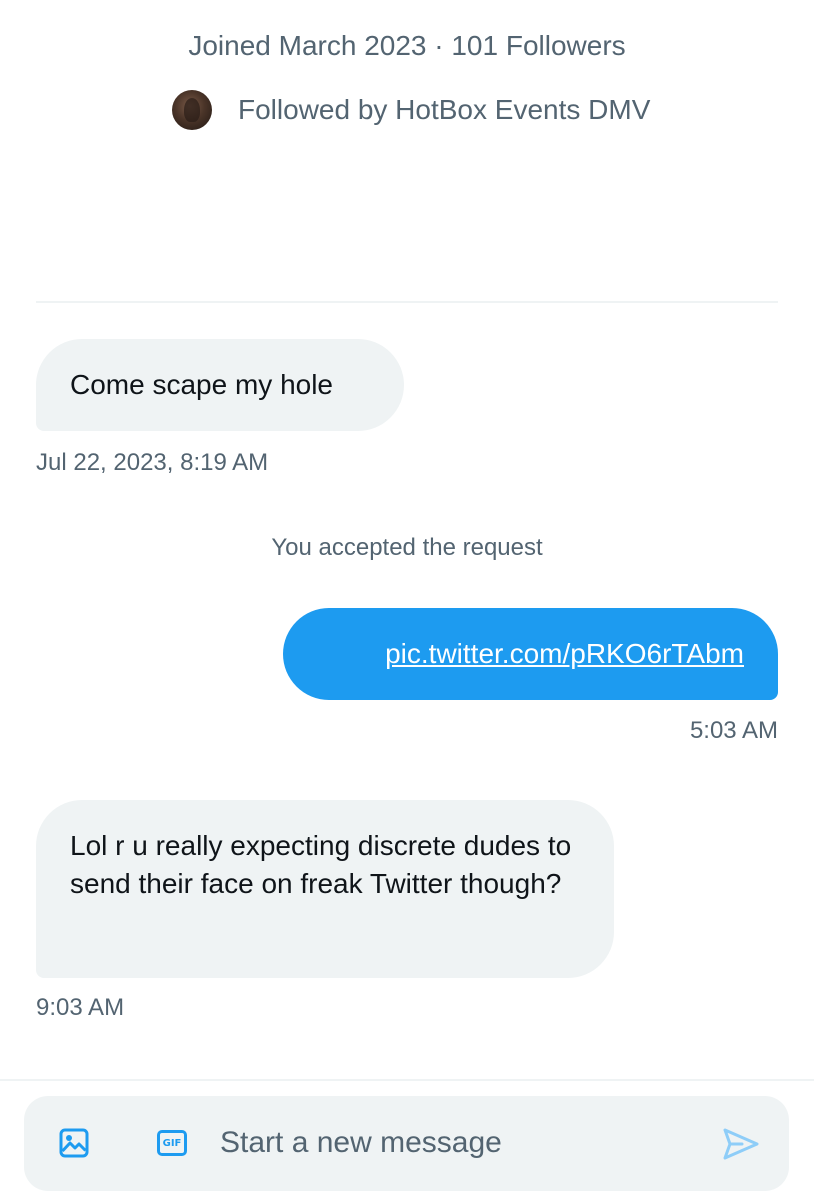  What do you see at coordinates (733, 730) in the screenshot?
I see `message-timestamp: 5:03 AM` at bounding box center [733, 730].